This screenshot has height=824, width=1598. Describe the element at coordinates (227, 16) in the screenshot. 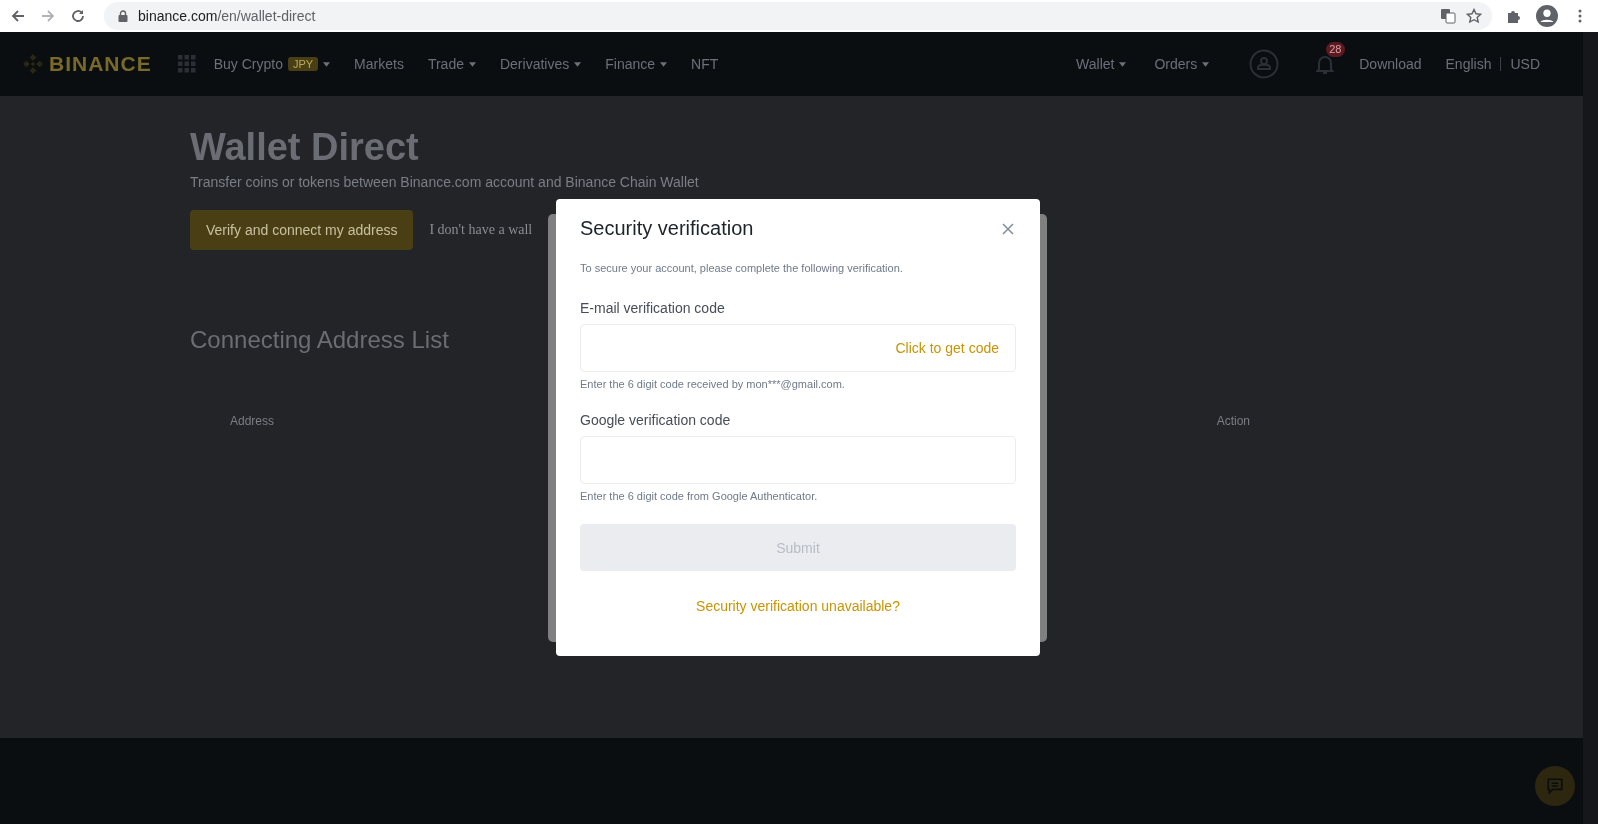

I see `url-text: binance.com/en/wallet-direct` at that location.